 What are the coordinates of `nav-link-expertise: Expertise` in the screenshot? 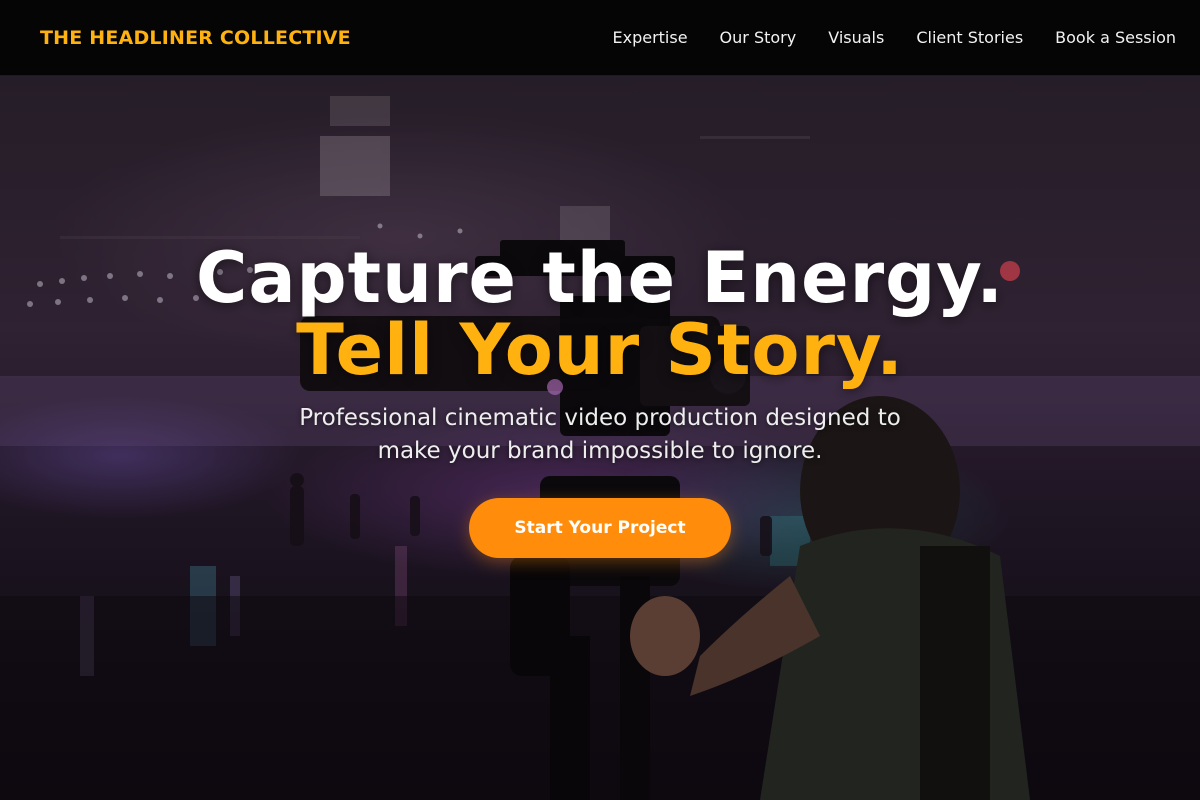 It's located at (649, 37).